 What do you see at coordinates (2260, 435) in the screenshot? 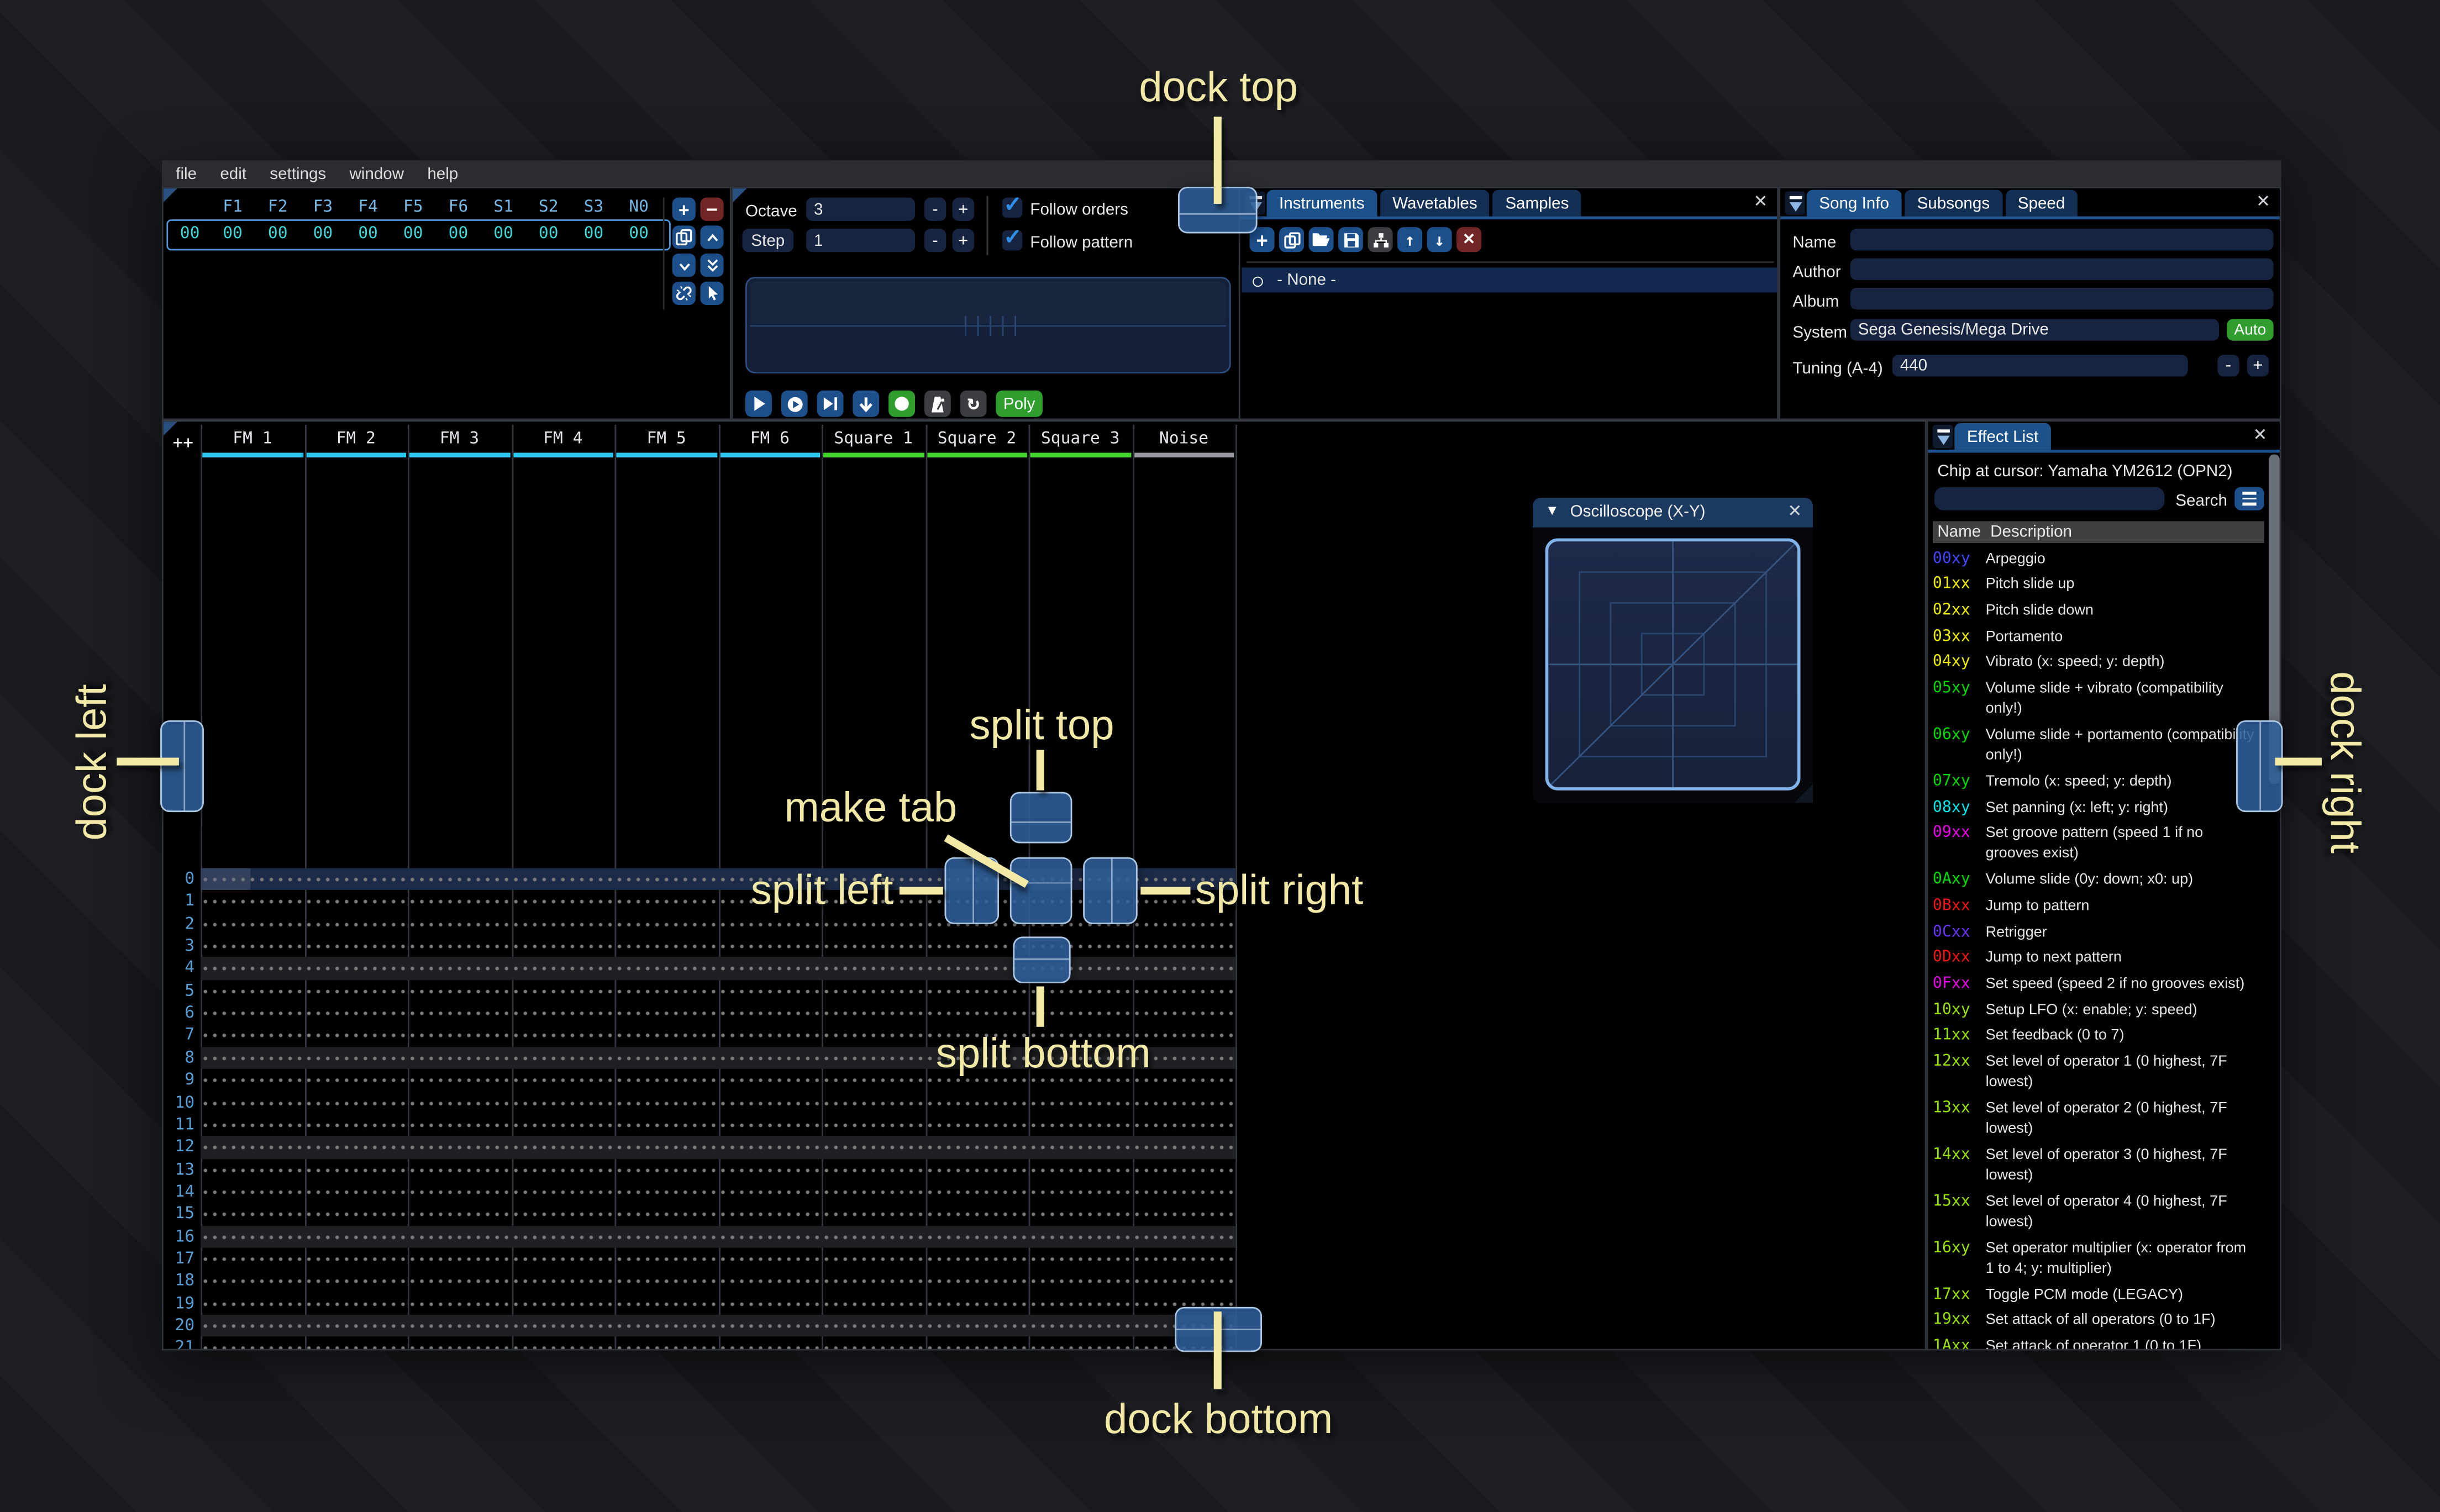
I see `effect-list-close-icon: ✕` at bounding box center [2260, 435].